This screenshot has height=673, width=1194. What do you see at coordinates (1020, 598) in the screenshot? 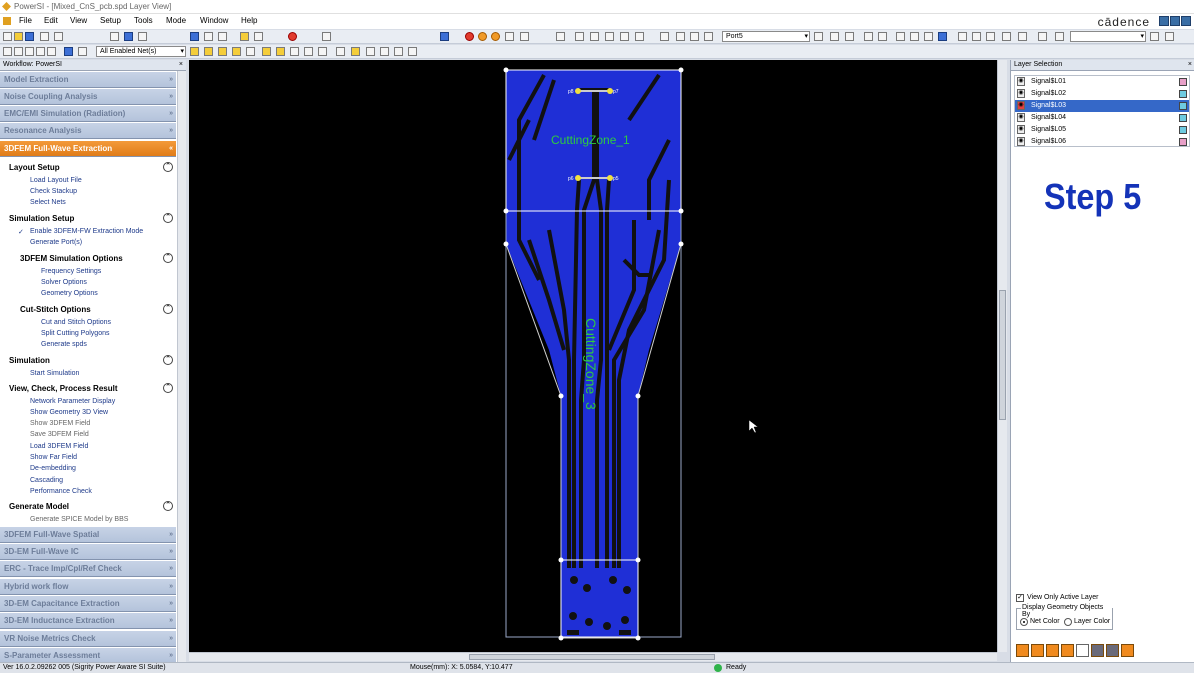
I see `view-only-active-checkbox: ✓` at bounding box center [1020, 598].